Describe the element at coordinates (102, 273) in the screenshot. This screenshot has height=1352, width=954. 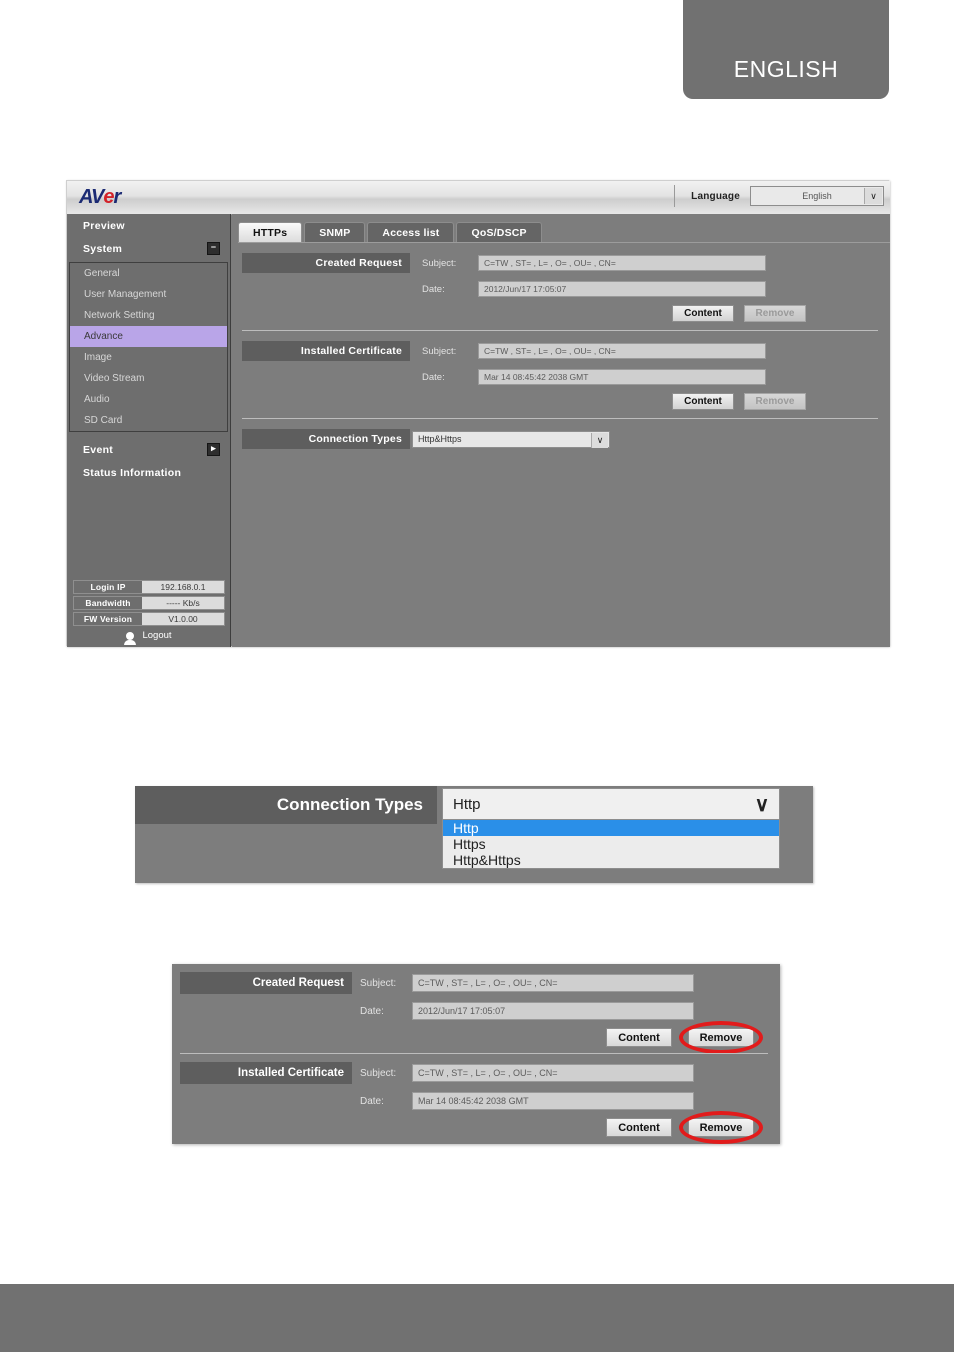
I see `sidebar-item-label: General` at that location.